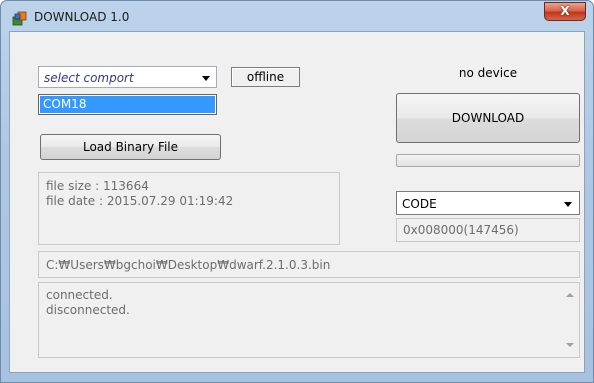 The width and height of the screenshot is (594, 383). Describe the element at coordinates (570, 295) in the screenshot. I see `scroll-up-icon` at that location.